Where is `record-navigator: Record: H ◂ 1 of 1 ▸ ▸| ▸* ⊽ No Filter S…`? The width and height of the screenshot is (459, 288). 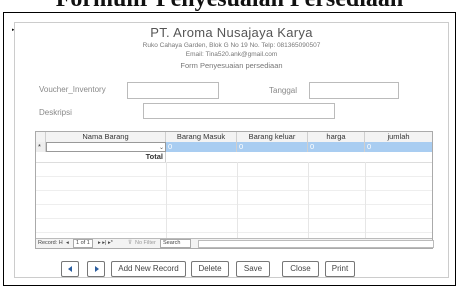 record-navigator: Record: H ◂ 1 of 1 ▸ ▸| ▸* ⊽ No Filter S… is located at coordinates (235, 243).